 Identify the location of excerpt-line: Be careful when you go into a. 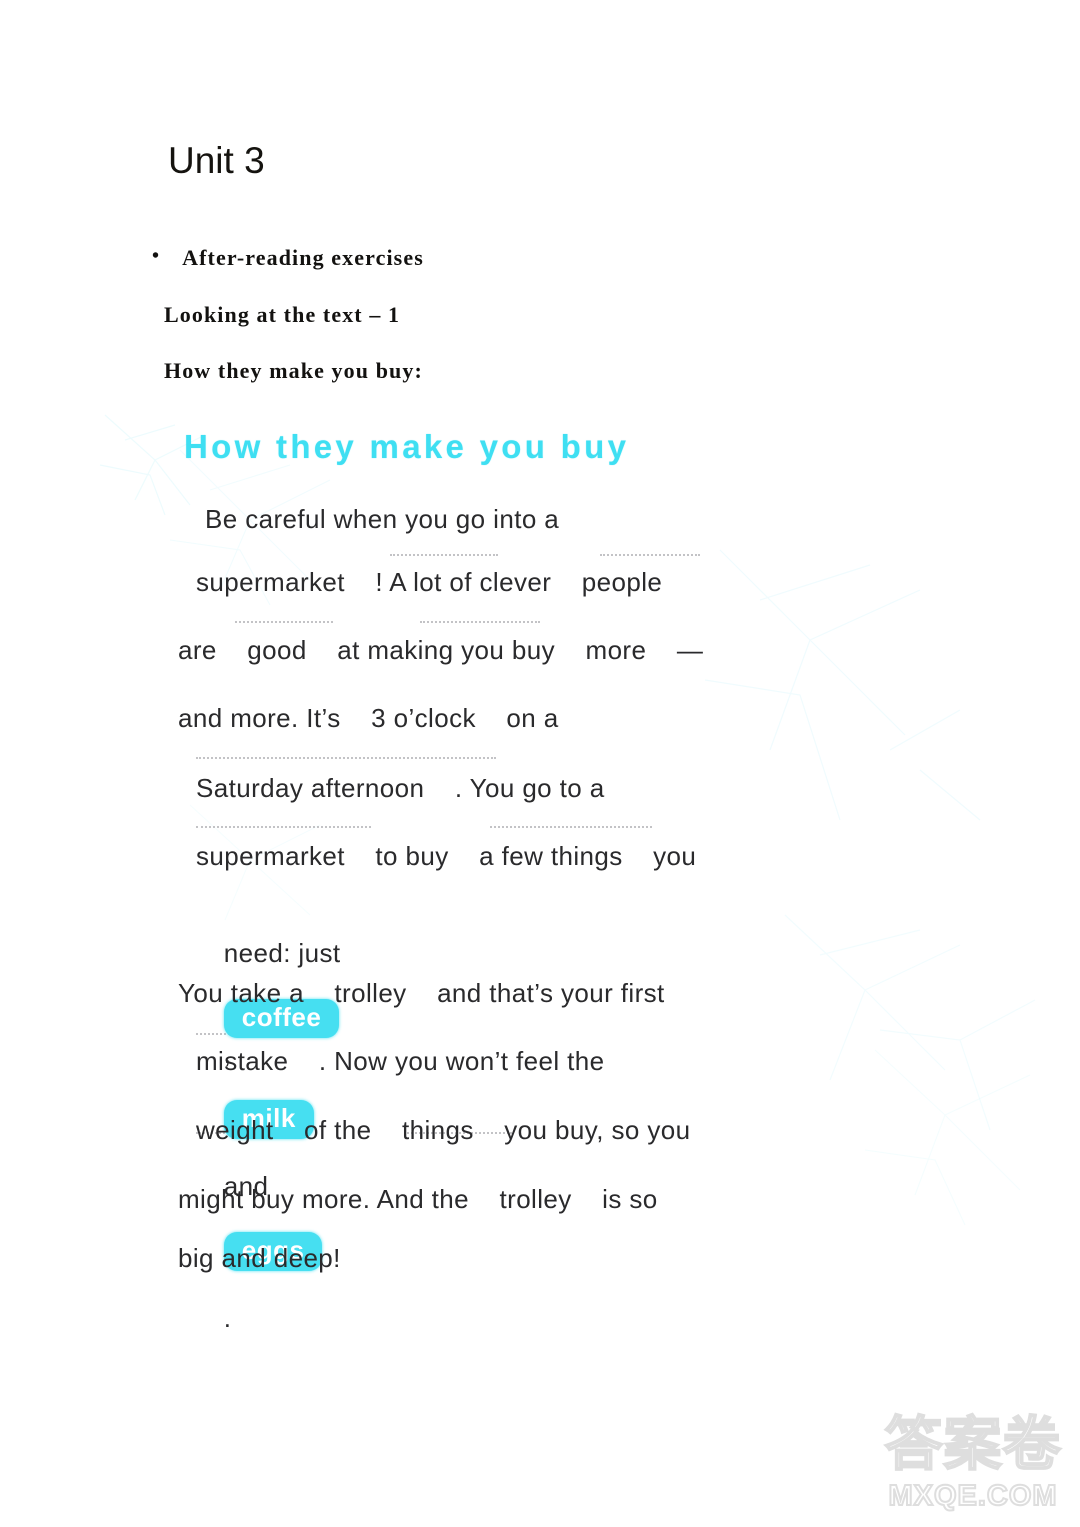
(382, 519).